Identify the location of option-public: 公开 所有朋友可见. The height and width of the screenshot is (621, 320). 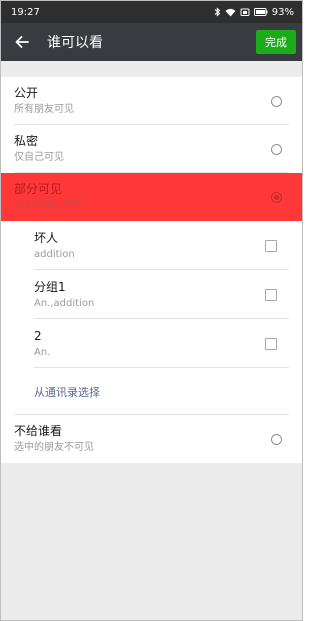
(151, 101).